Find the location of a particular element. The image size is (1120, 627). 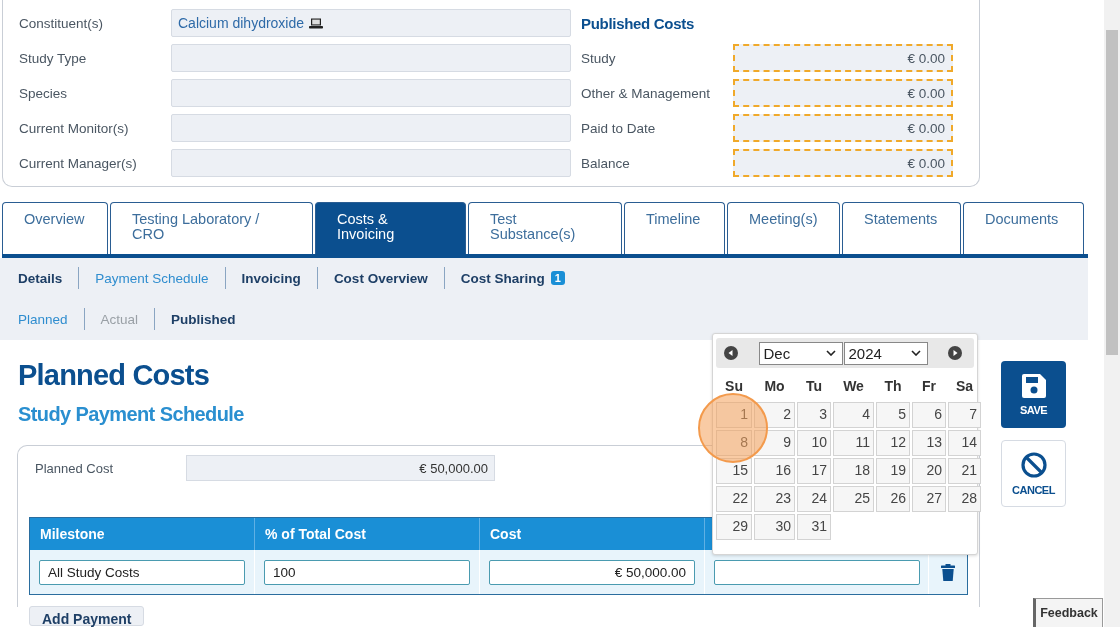

page-title: Planned Costs is located at coordinates (114, 375).